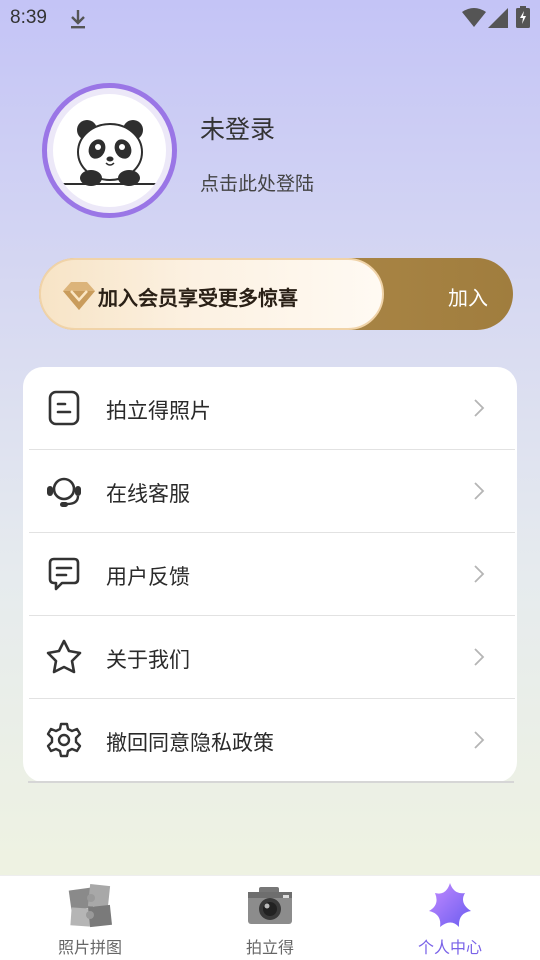  I want to click on bottom-nav: 照片拼图 拍立得 个人中心, so click(270, 917).